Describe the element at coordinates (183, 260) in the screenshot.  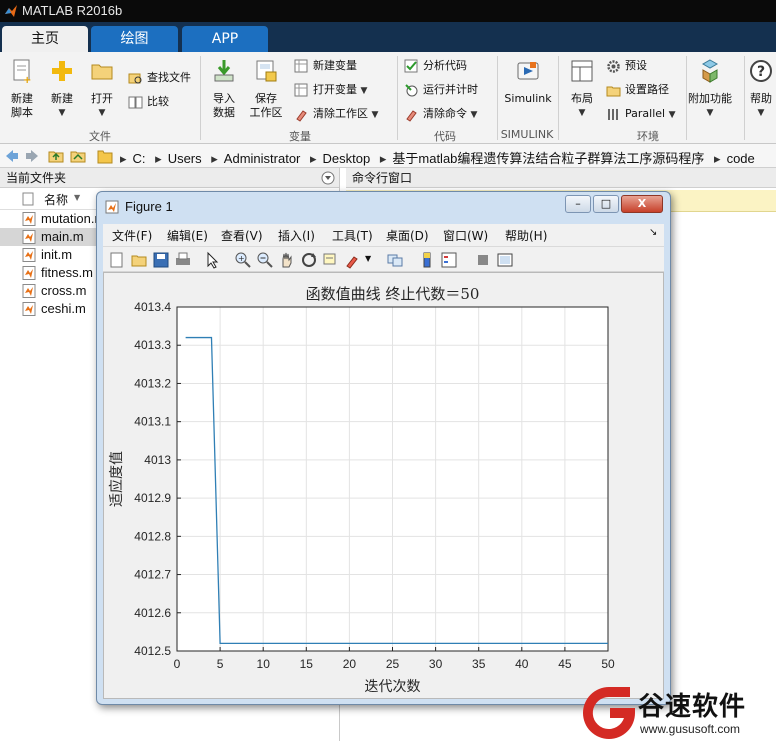
I see `print-icon` at that location.